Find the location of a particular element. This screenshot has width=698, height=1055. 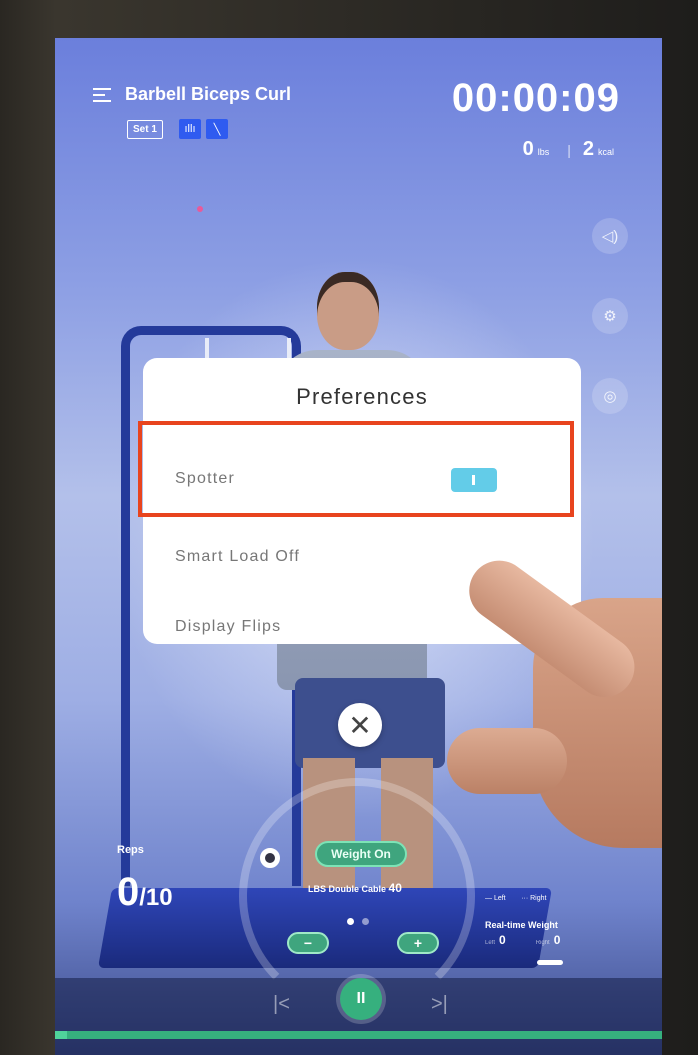

pause-button: II is located at coordinates (361, 999).